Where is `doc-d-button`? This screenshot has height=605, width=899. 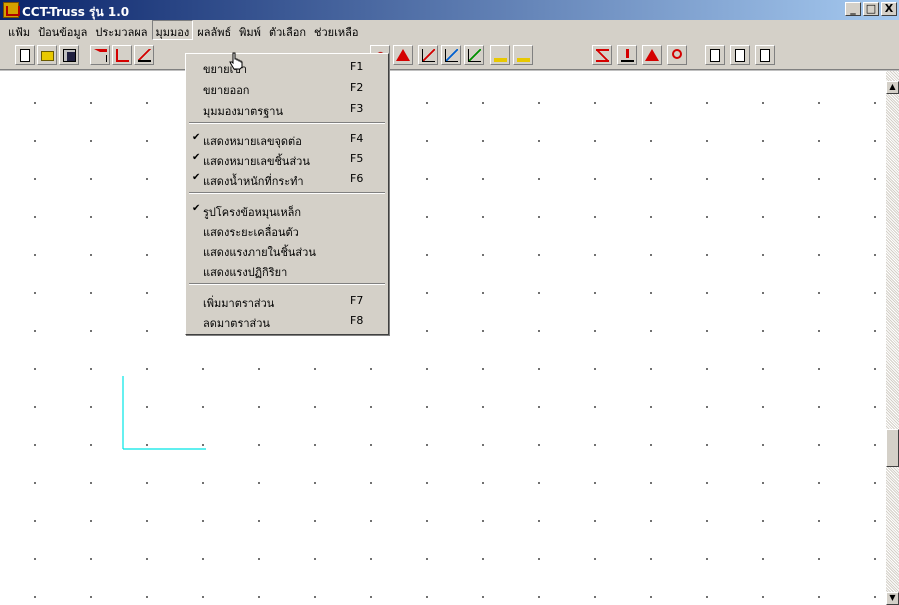 doc-d-button is located at coordinates (715, 55).